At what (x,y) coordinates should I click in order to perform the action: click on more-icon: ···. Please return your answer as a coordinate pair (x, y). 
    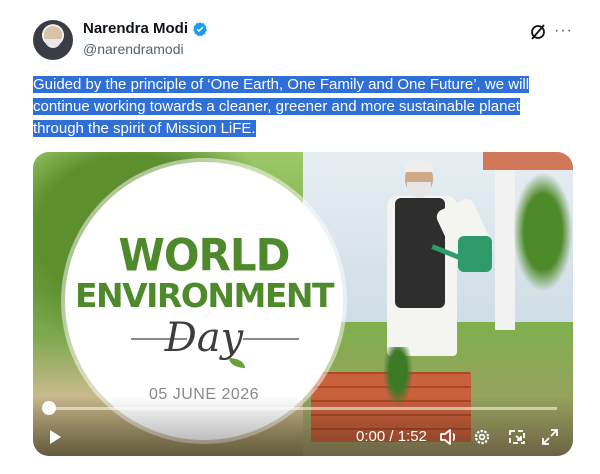
    Looking at the image, I should click on (563, 31).